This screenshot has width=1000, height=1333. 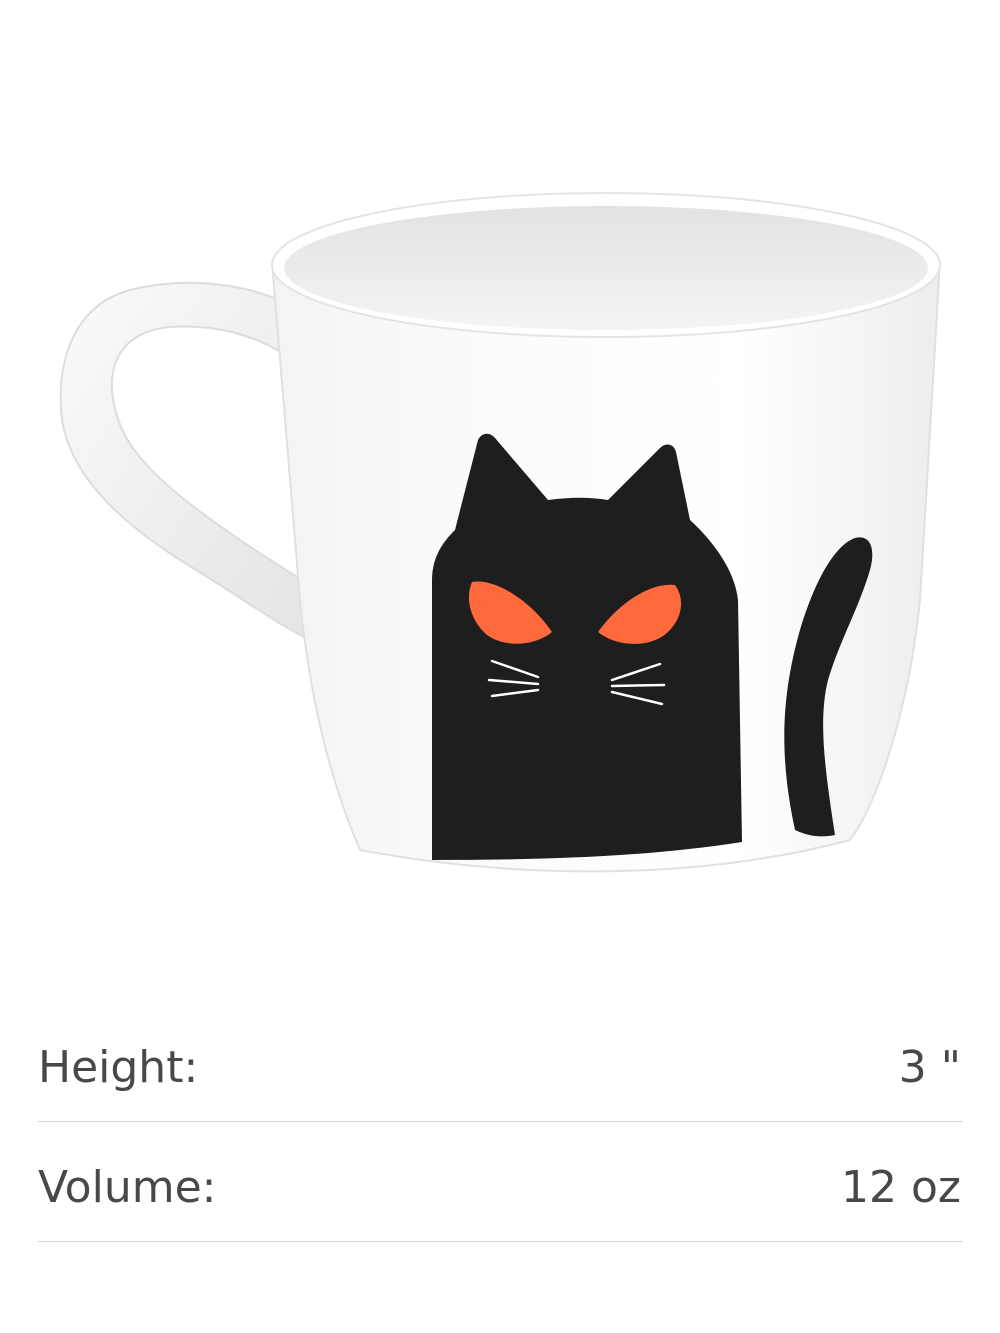 I want to click on height-label: Height:, so click(x=118, y=1067).